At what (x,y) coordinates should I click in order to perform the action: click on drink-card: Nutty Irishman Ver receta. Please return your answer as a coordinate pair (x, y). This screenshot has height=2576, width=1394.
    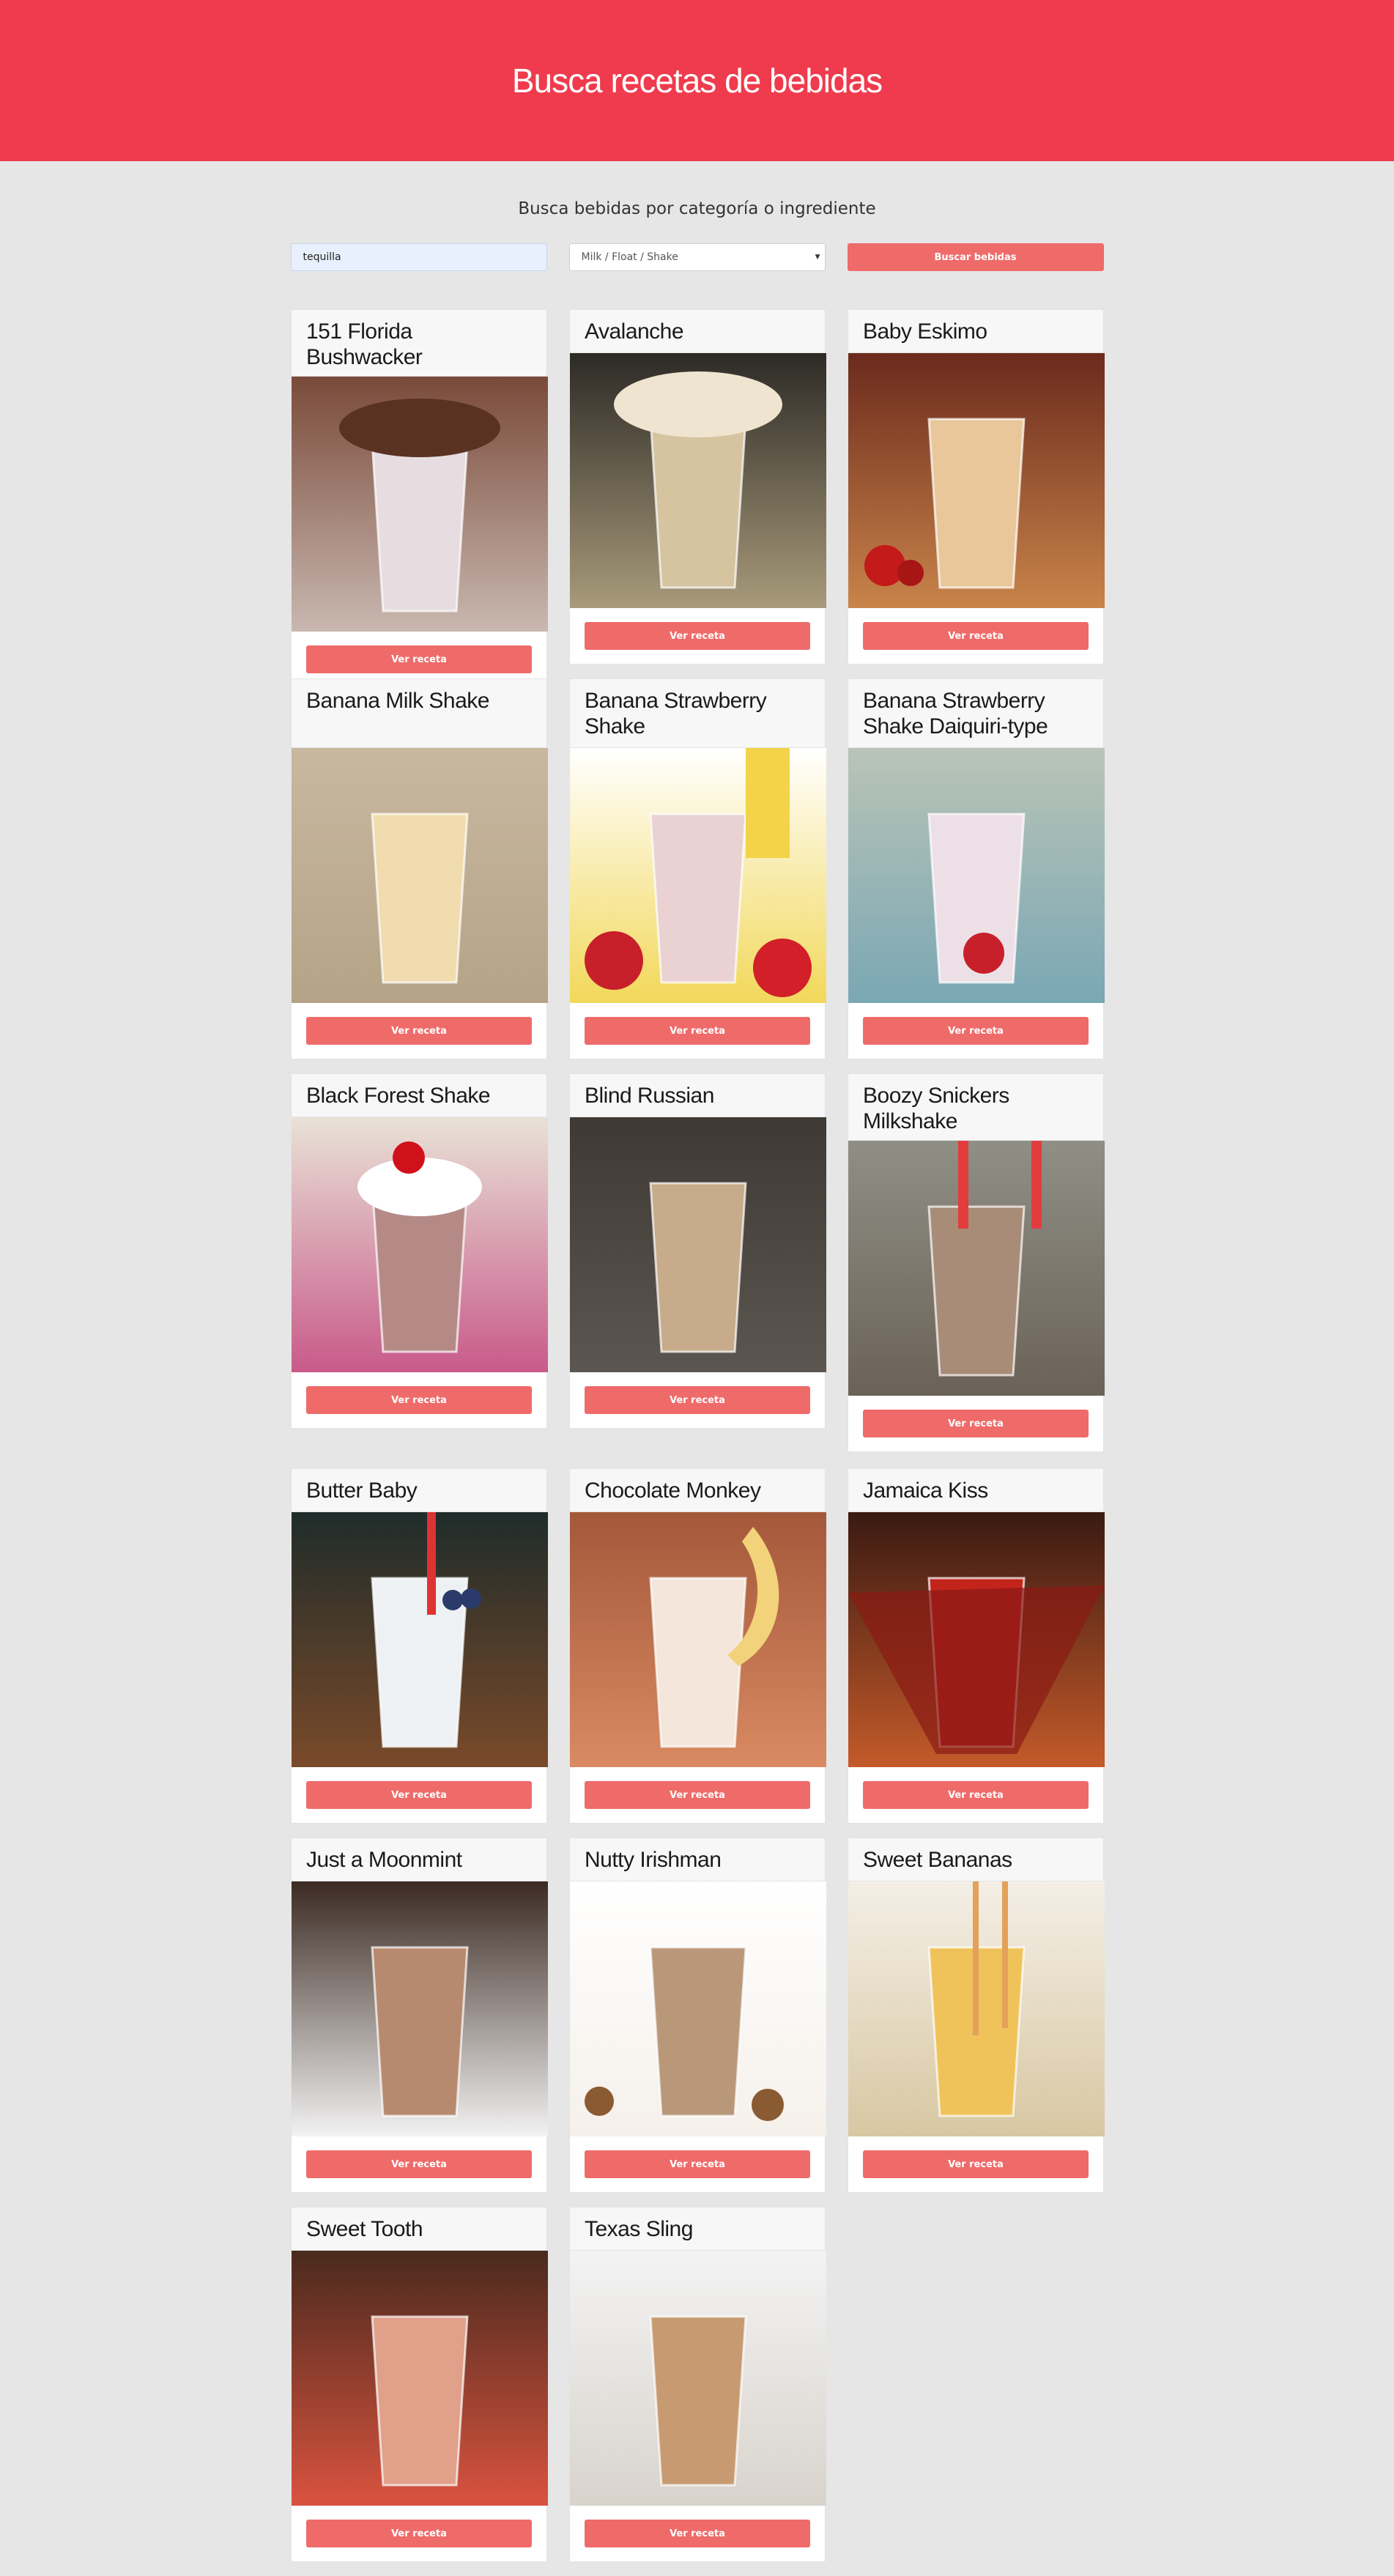
    Looking at the image, I should click on (697, 2015).